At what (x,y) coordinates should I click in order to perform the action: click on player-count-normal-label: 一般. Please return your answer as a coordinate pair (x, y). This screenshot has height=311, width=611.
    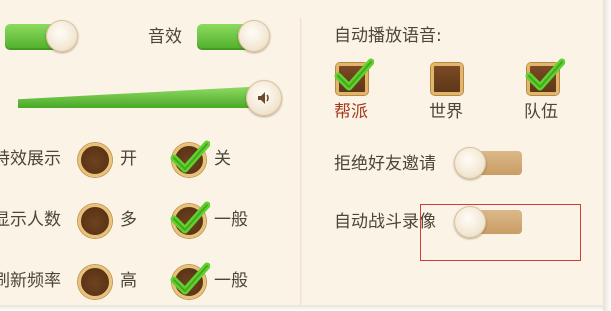
    Looking at the image, I should click on (231, 220).